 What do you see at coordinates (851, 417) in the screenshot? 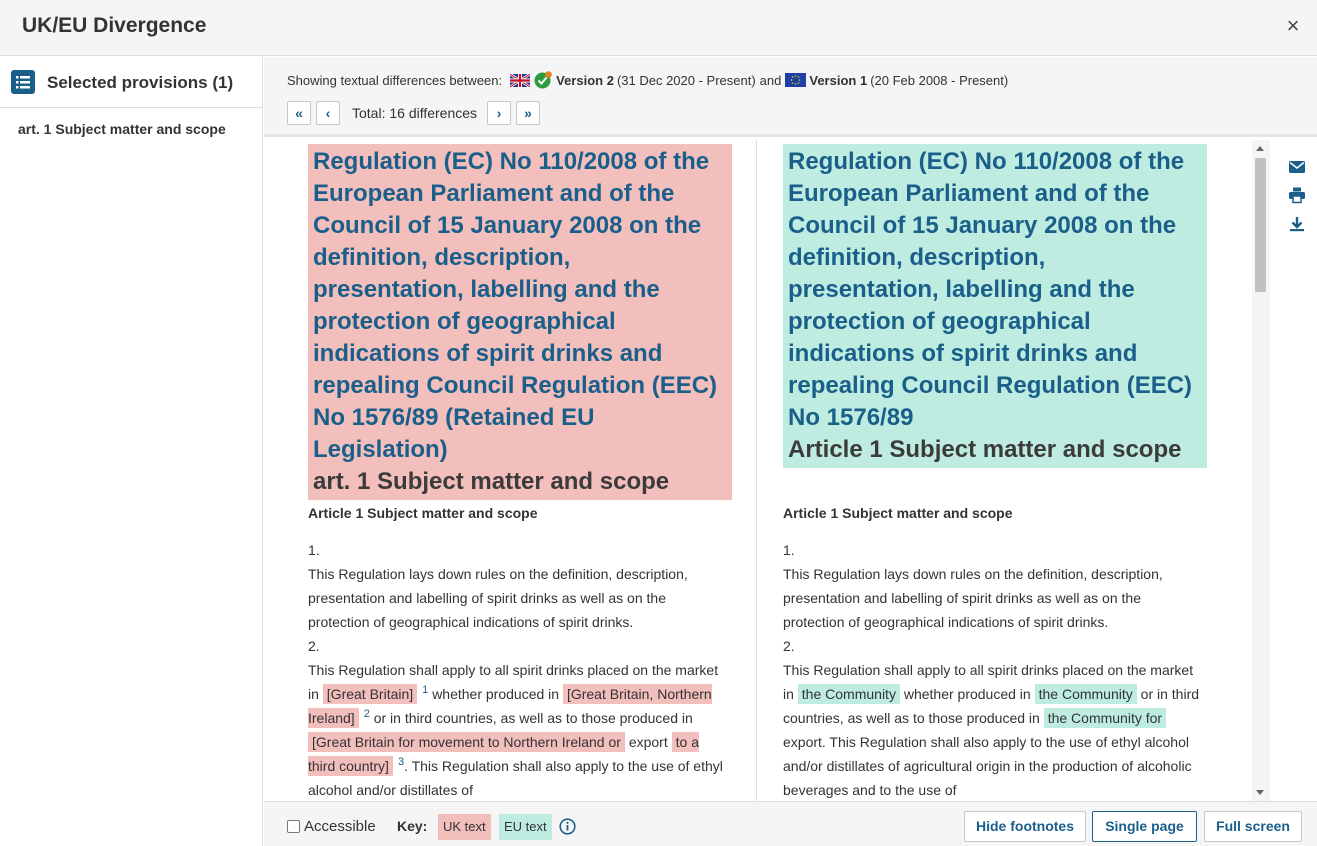
I see `eu-title-line: No 1576/89` at bounding box center [851, 417].